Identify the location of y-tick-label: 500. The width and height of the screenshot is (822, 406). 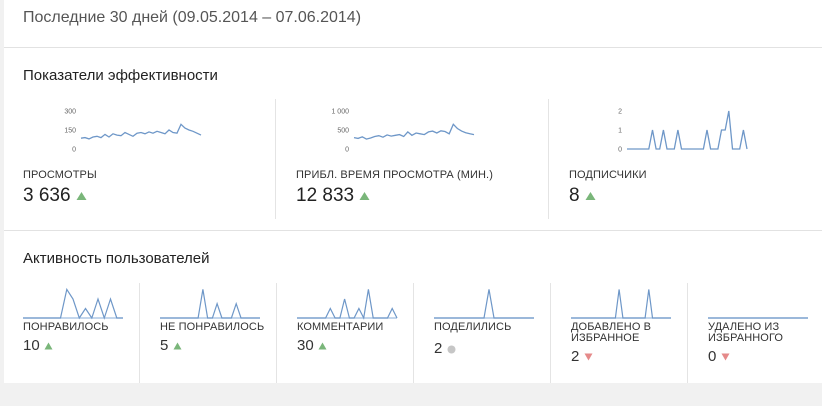
(343, 131).